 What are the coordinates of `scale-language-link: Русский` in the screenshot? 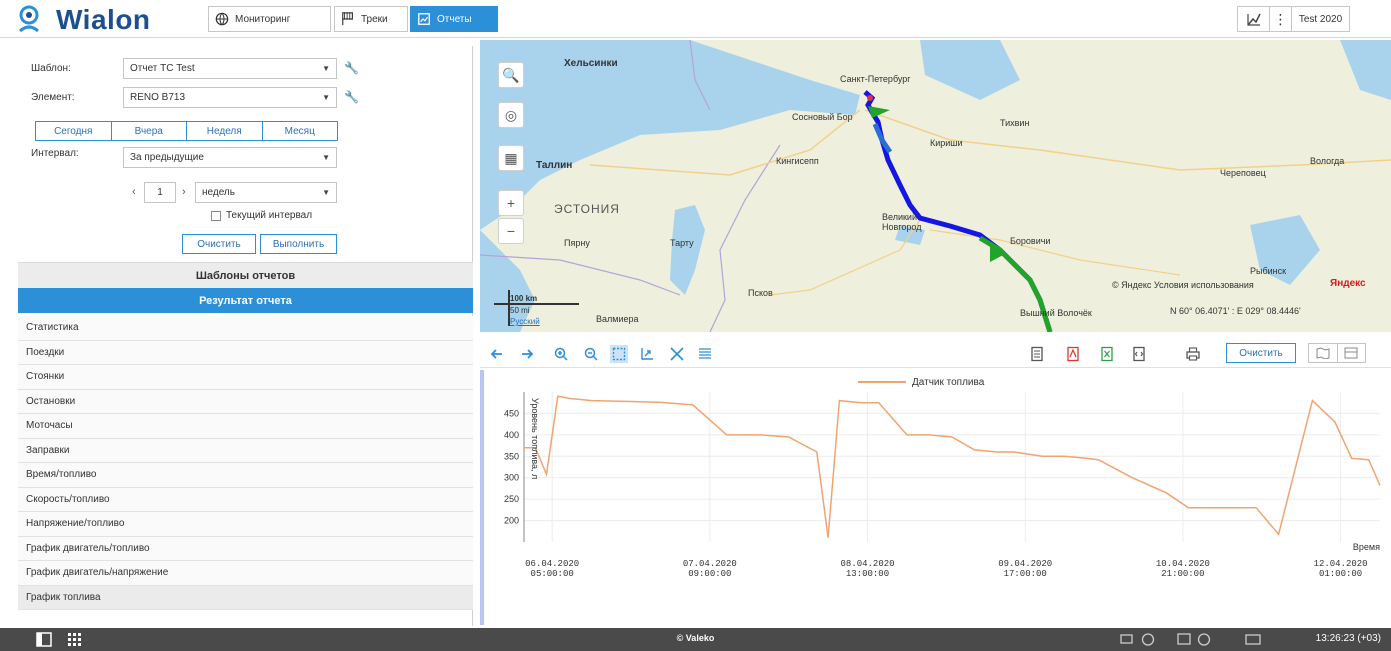 It's located at (525, 321).